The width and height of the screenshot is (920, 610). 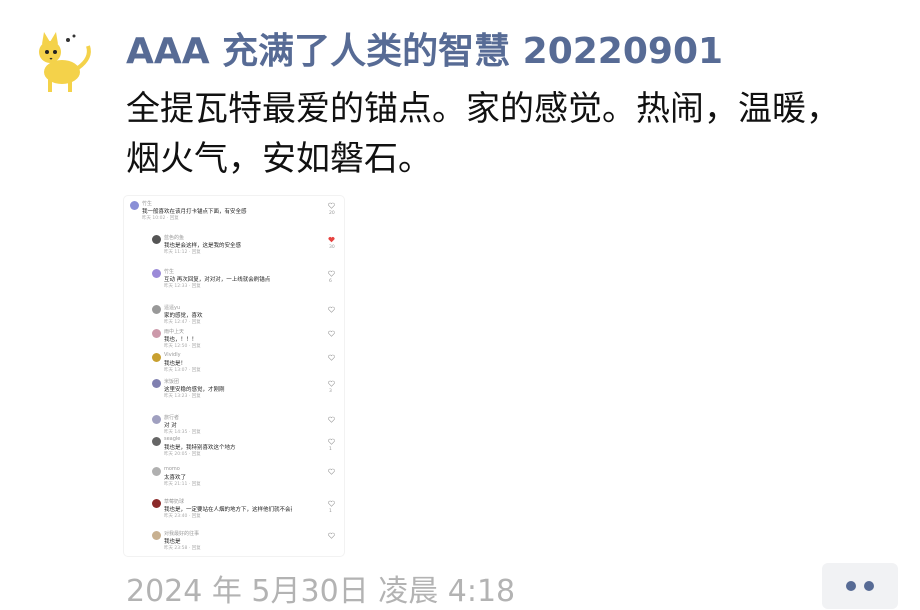 I want to click on comment-item: 竹生互动 再次回复，对对对，一上线就会刷锚点 昨天 12:33 · 回复 6, so click(x=245, y=281).